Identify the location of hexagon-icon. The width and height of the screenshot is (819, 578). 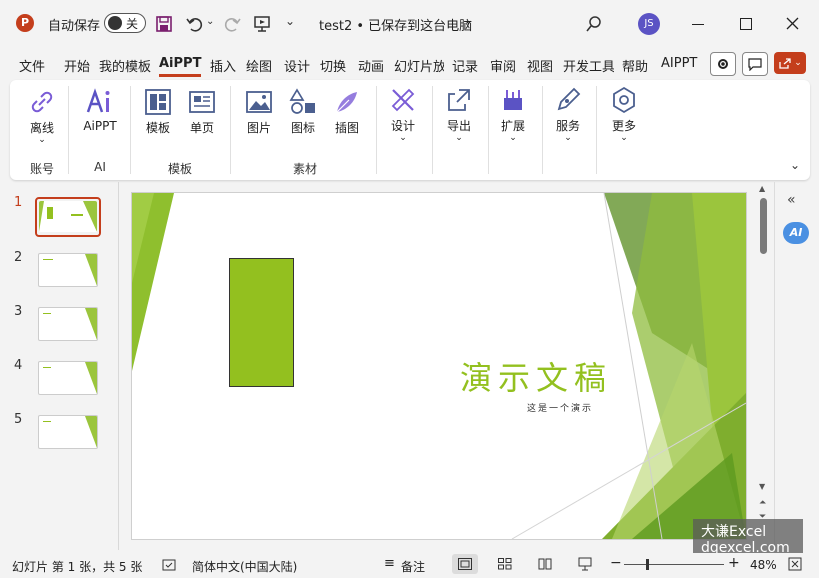
(624, 100).